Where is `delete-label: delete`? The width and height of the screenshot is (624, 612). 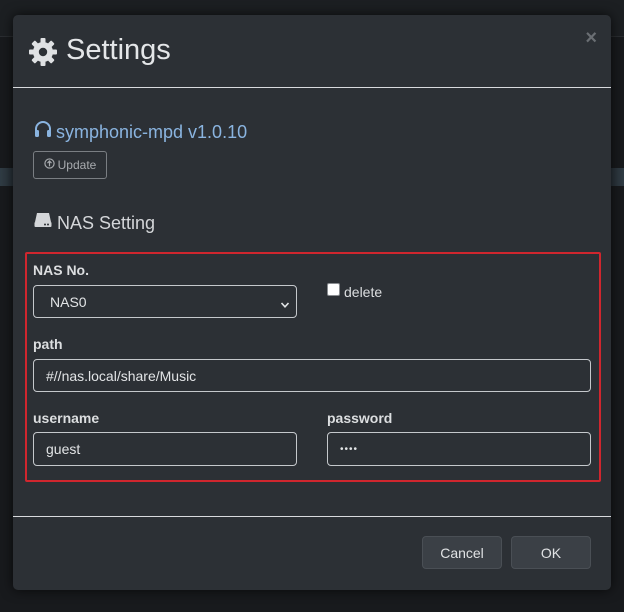
delete-label: delete is located at coordinates (363, 292).